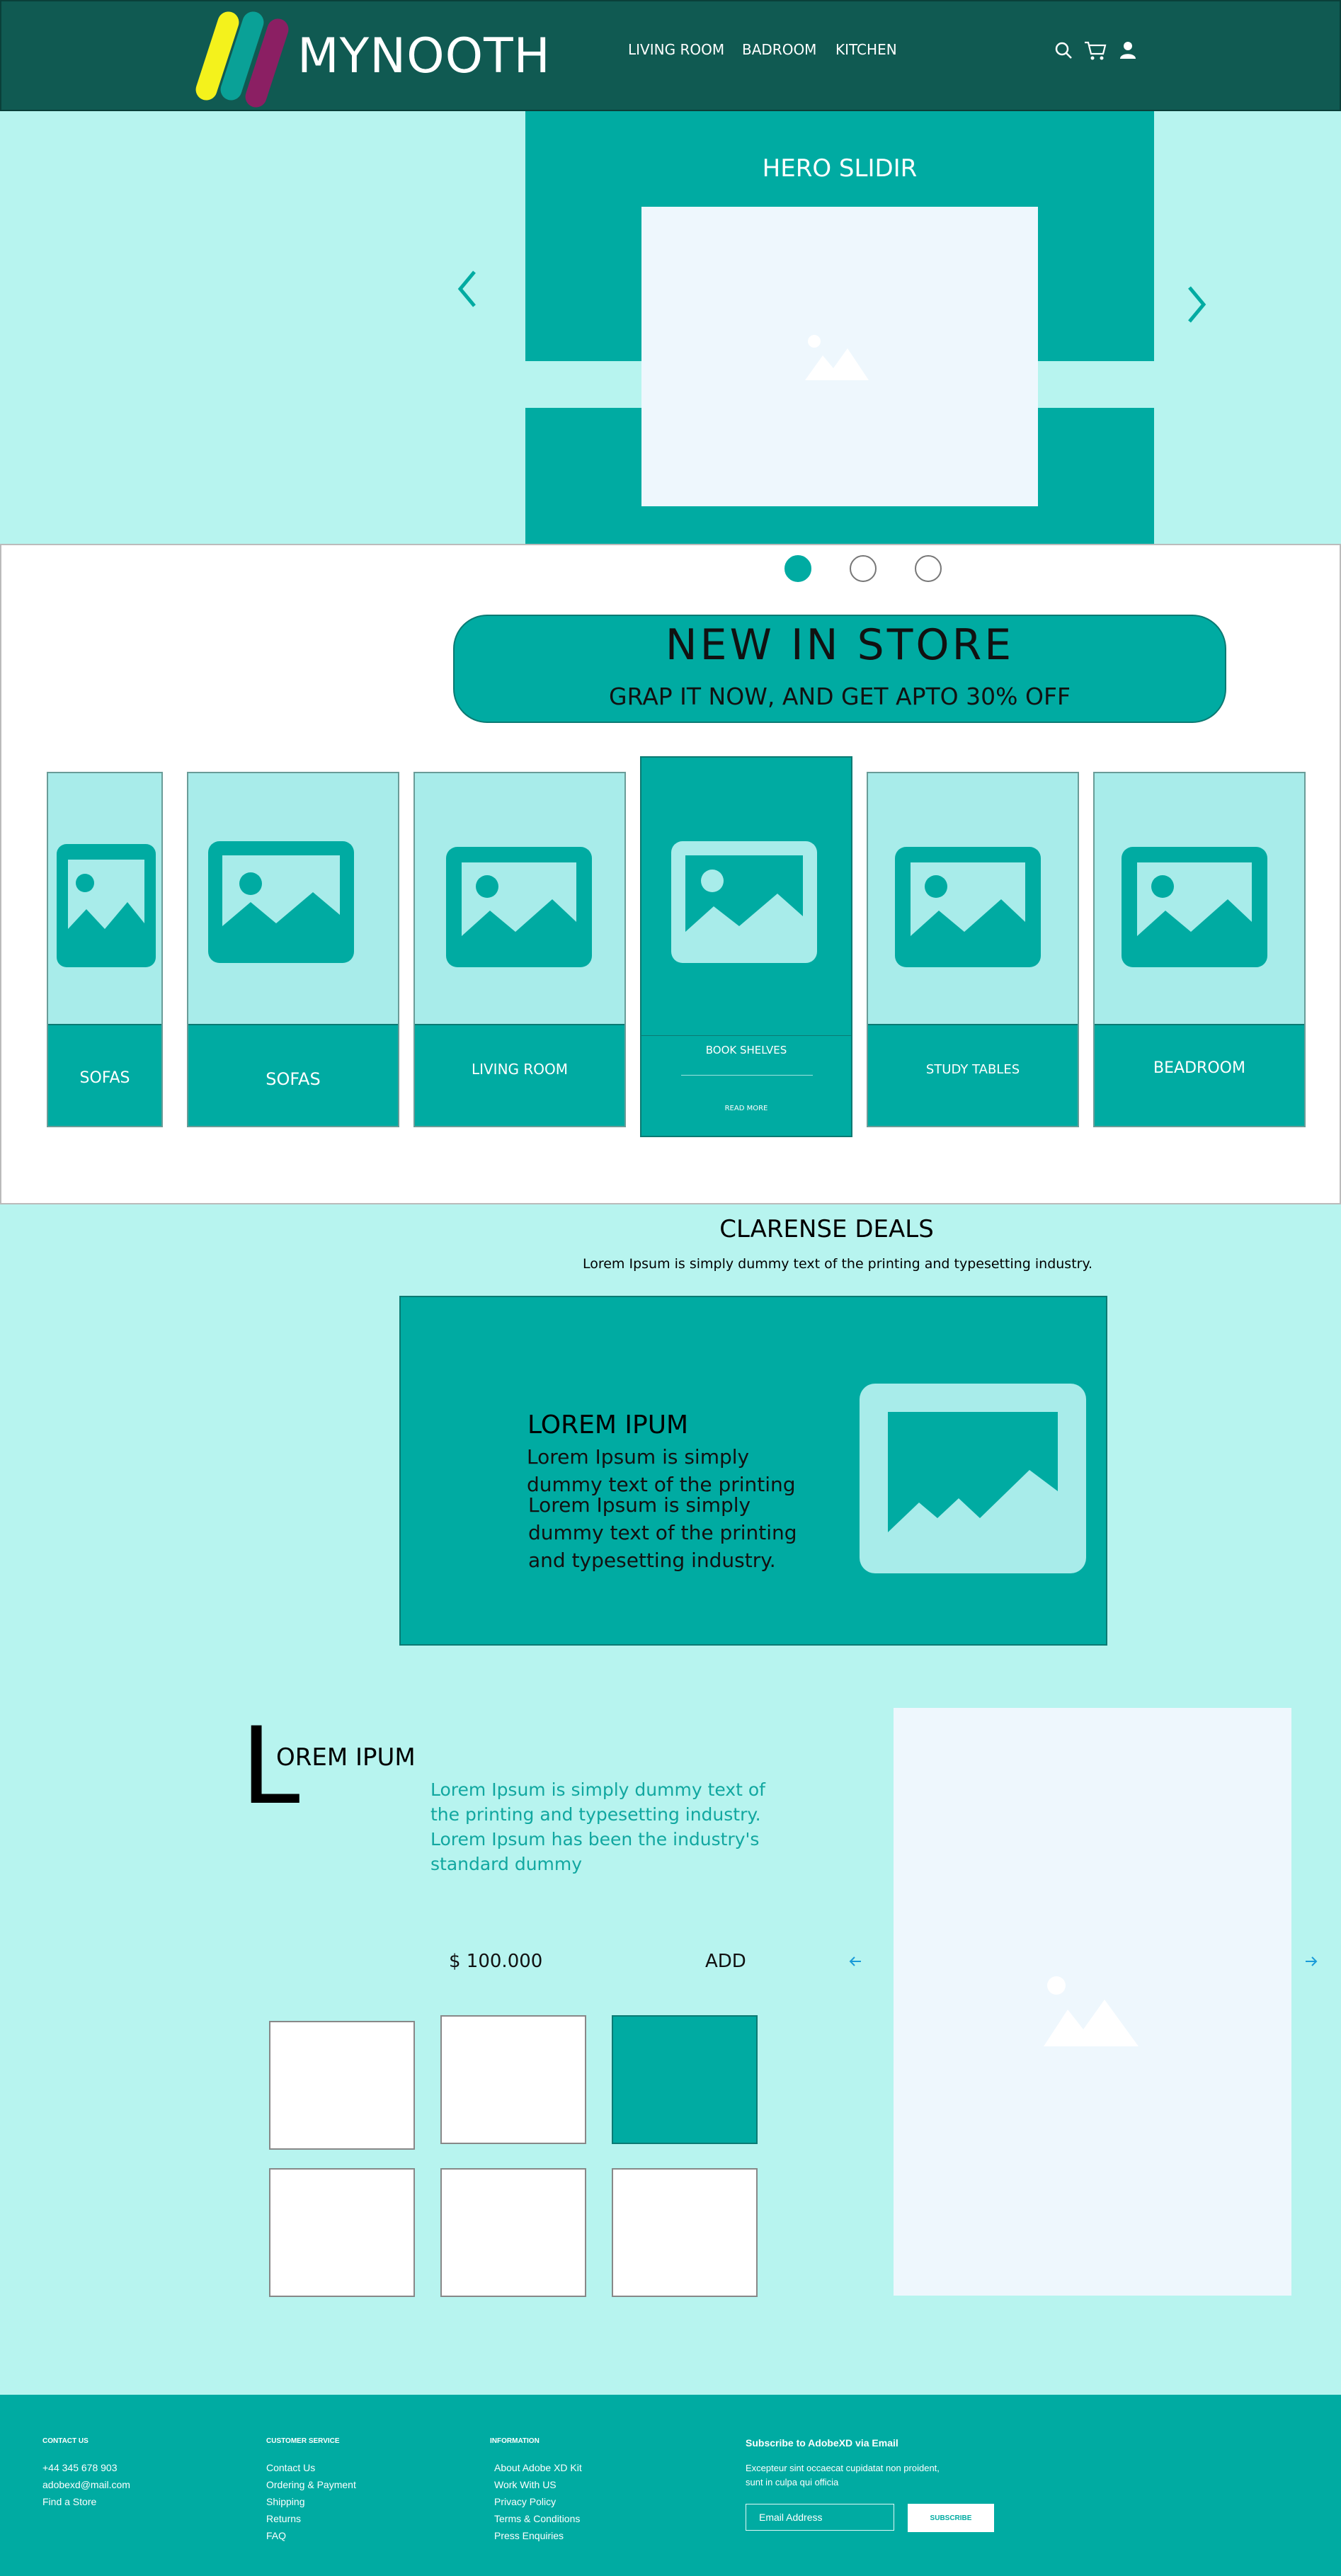  What do you see at coordinates (284, 2518) in the screenshot?
I see `footer-link: Returns` at bounding box center [284, 2518].